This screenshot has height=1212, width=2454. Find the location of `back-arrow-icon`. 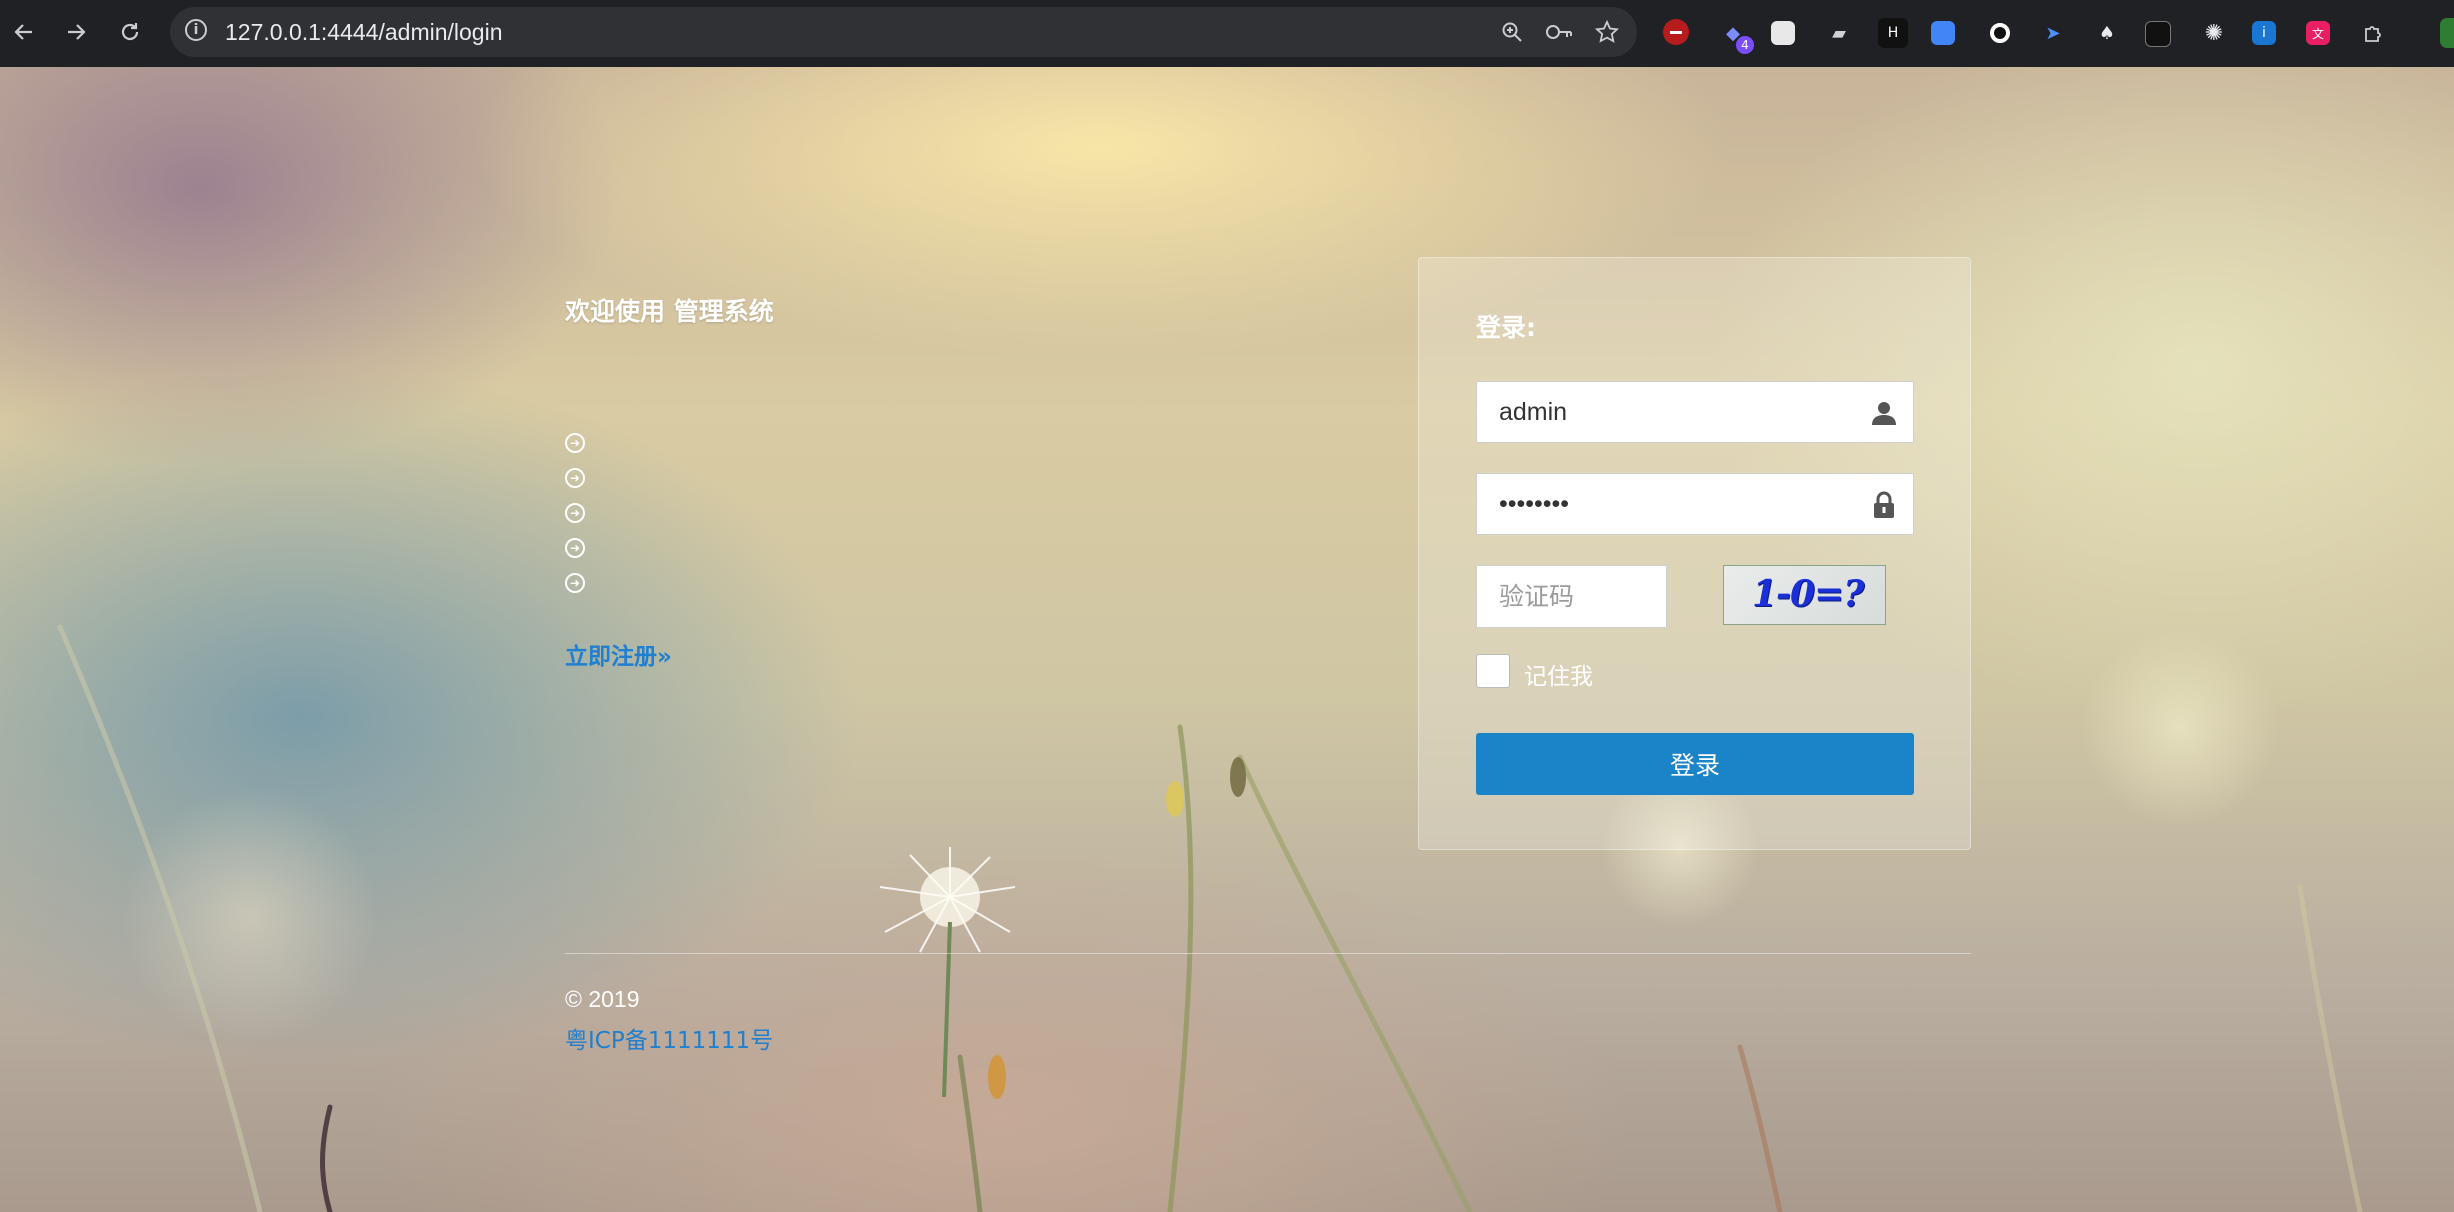

back-arrow-icon is located at coordinates (23, 32).